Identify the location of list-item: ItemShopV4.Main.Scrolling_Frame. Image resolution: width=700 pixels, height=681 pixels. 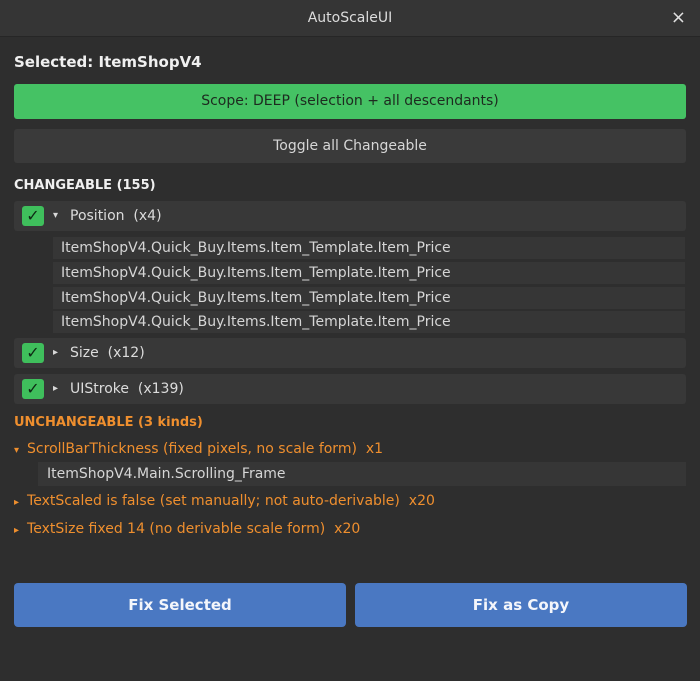
(362, 474).